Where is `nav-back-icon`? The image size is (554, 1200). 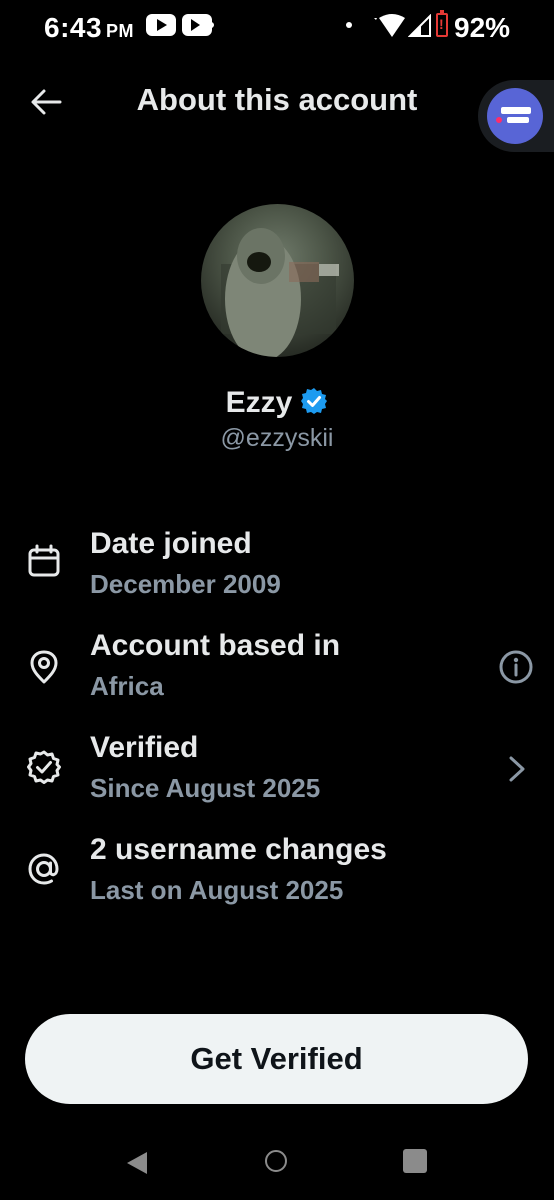 nav-back-icon is located at coordinates (137, 1163).